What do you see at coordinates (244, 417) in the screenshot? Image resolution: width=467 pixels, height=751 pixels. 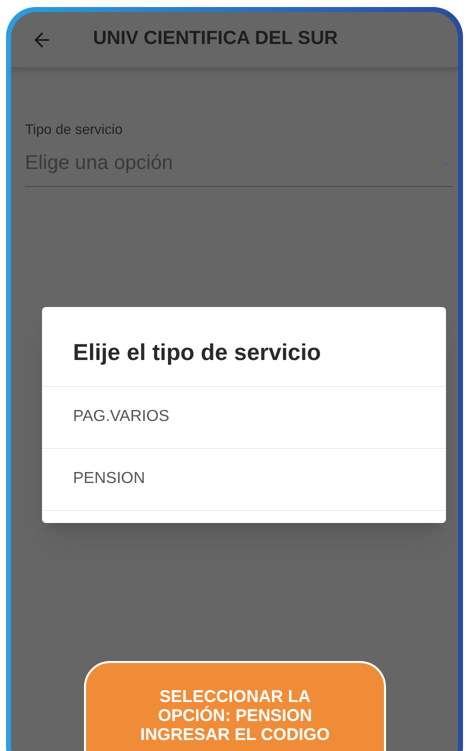 I see `dialog-option: PAG.VARIOS` at bounding box center [244, 417].